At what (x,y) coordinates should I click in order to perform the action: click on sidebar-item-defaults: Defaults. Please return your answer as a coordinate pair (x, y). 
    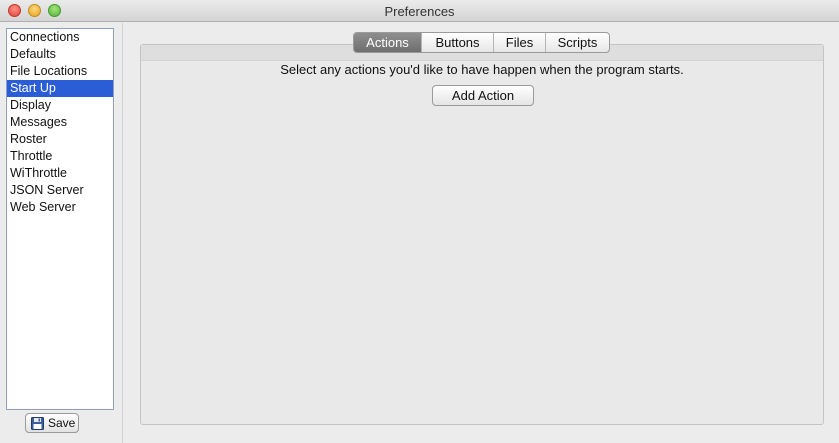
    Looking at the image, I should click on (60, 54).